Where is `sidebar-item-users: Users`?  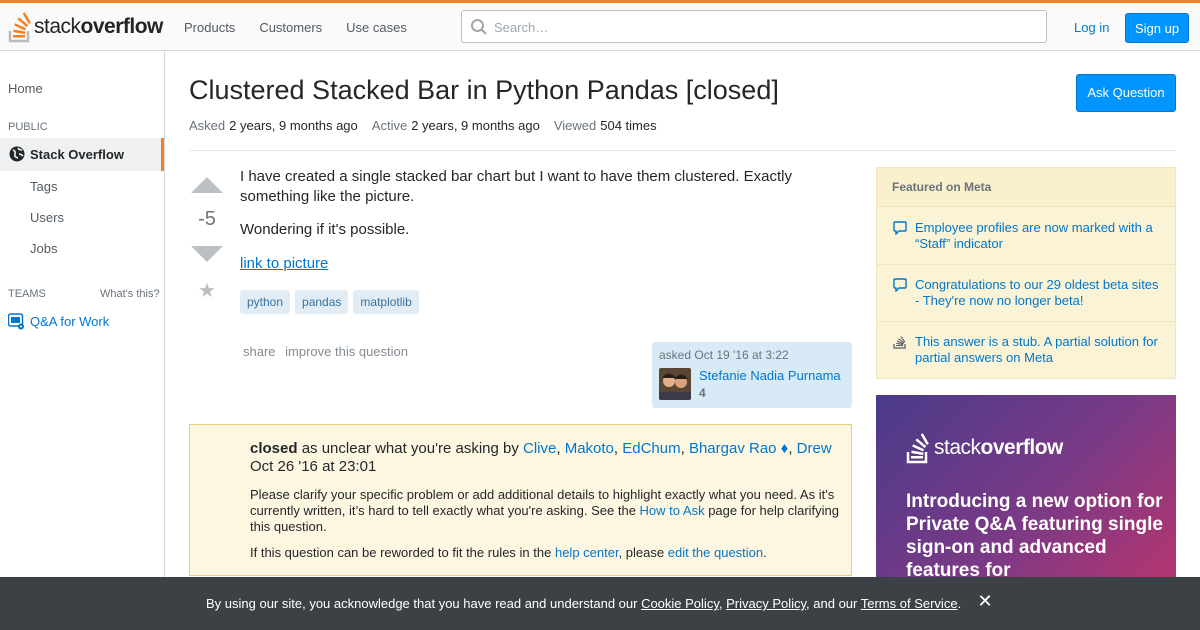 sidebar-item-users: Users is located at coordinates (47, 217).